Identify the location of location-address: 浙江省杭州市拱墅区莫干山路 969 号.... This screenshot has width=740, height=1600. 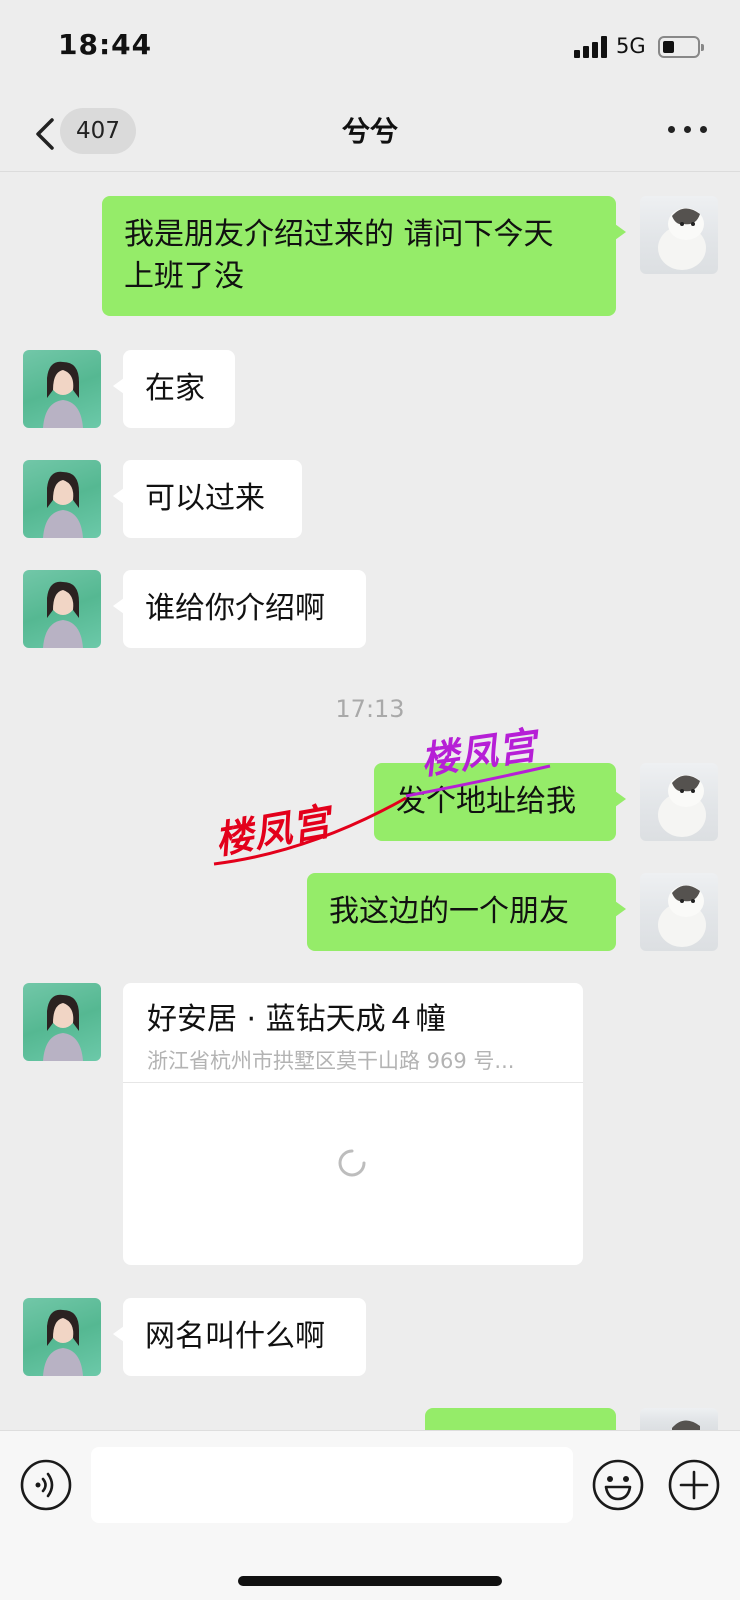
(331, 1061).